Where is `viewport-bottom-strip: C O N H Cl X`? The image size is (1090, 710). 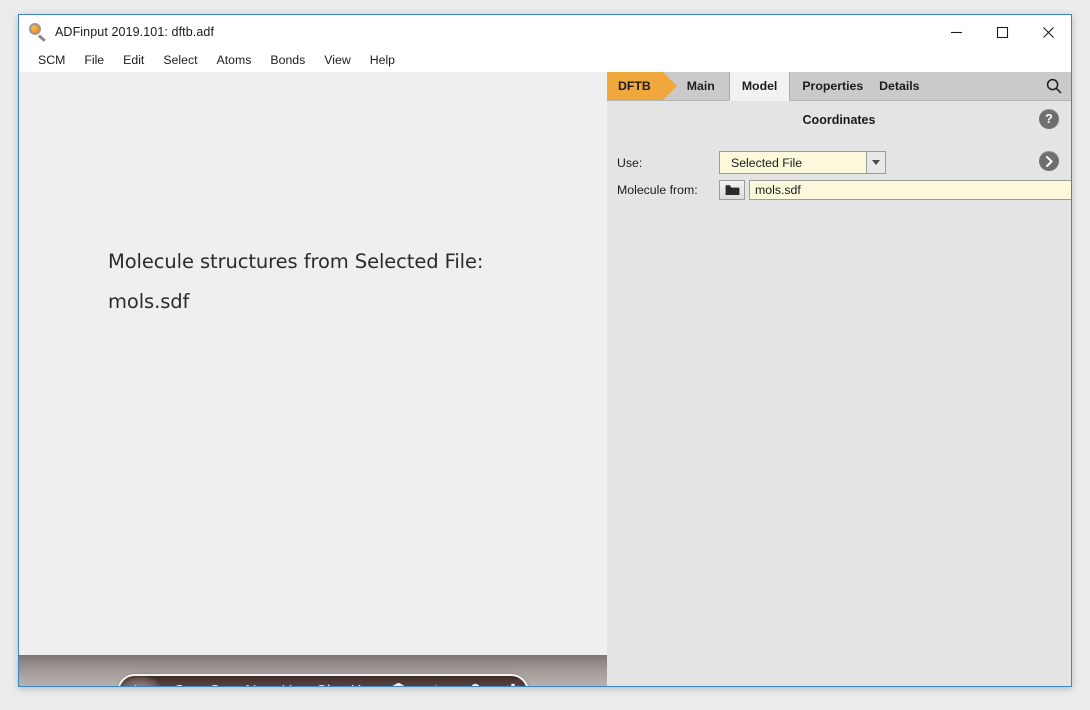
viewport-bottom-strip: C O N H Cl X is located at coordinates (313, 670).